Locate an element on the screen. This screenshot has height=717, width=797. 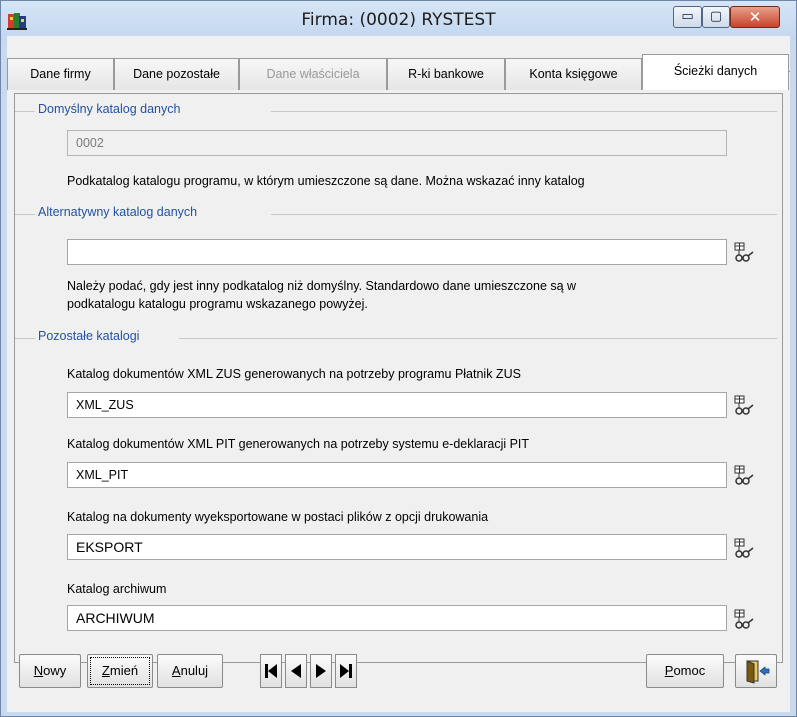
edit-button: Zmień is located at coordinates (120, 671).